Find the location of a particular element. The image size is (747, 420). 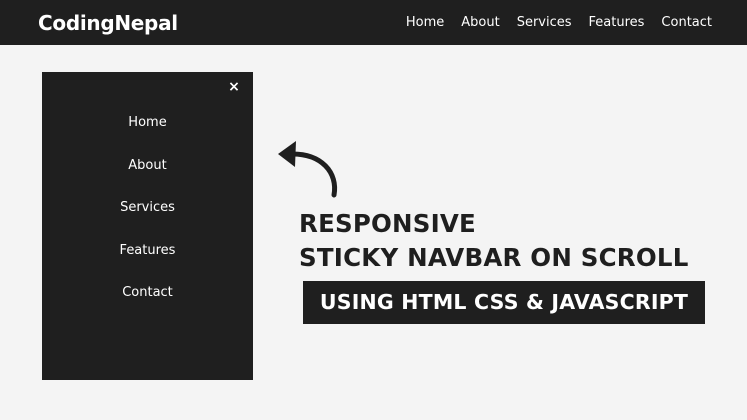

headline: RESPONSIVE STICKY NAVBAR ON SCROLL is located at coordinates (494, 241).